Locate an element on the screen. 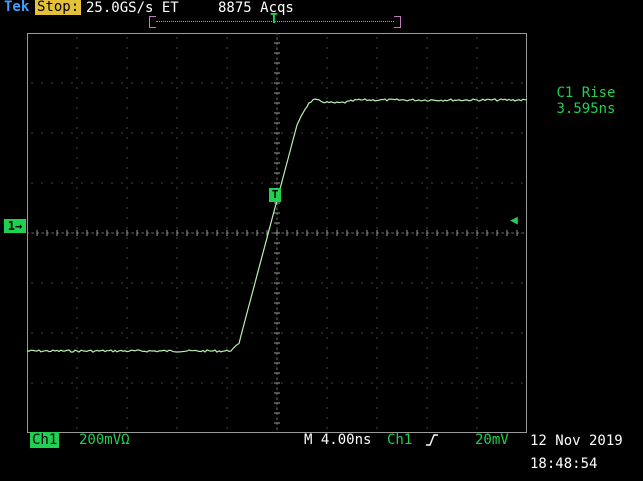  timebase-readout: M 4.00ns is located at coordinates (338, 440).